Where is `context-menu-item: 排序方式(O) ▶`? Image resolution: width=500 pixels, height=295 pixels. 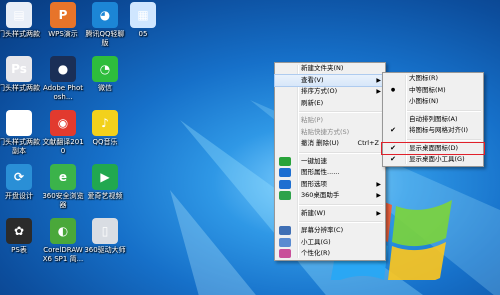
context-menu-item: 排序方式(O) ▶ is located at coordinates (330, 92).